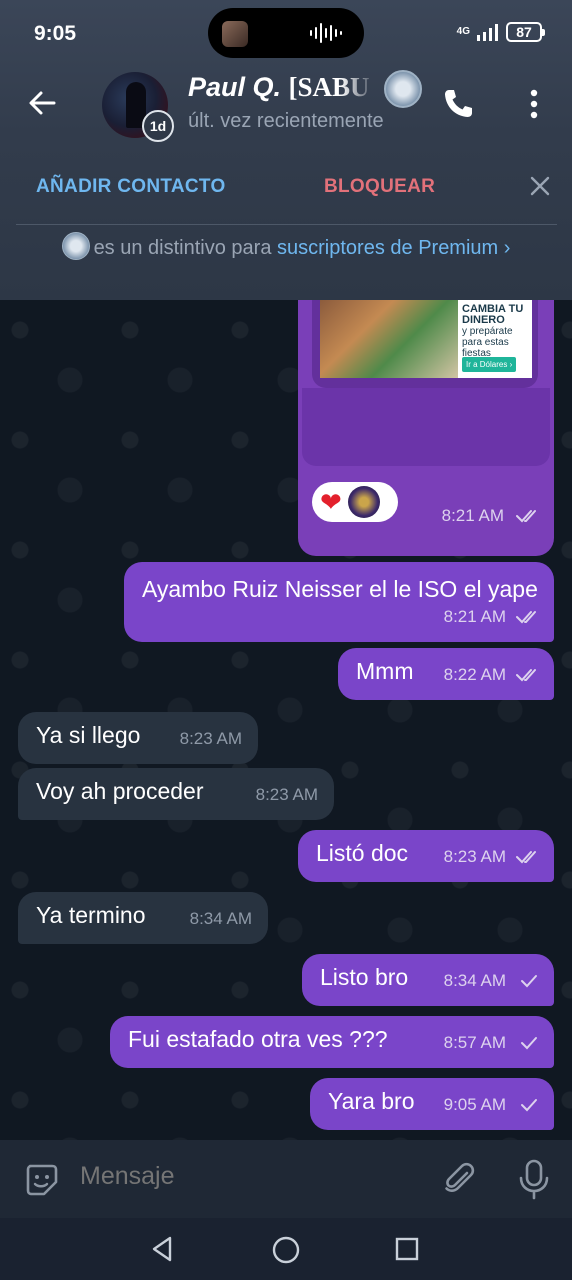 This screenshot has height=1280, width=572. I want to click on premium-note-text: es un distintivo para, so click(182, 248).